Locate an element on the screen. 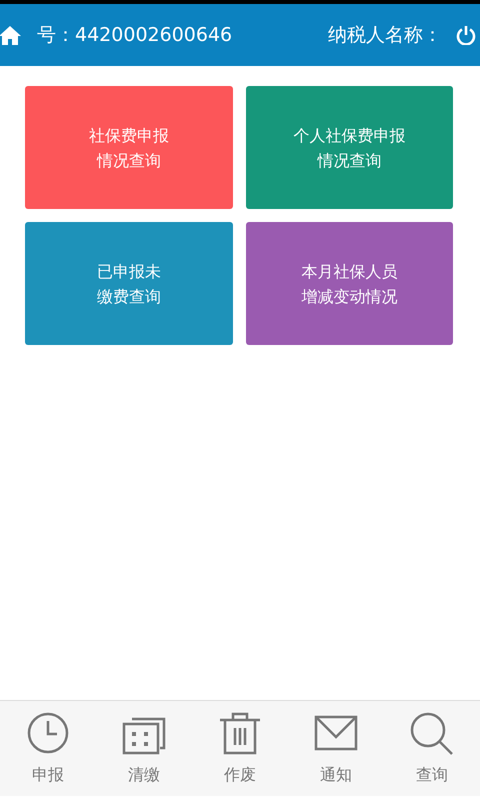  menu-tile: 已申报未 缴费查询 is located at coordinates (128, 283).